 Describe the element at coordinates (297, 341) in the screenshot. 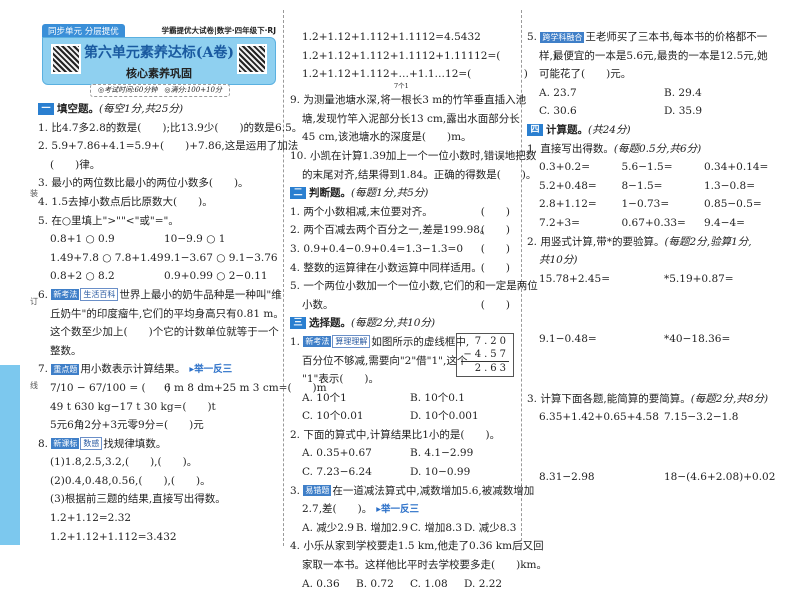

I see `question-number: 1.` at that location.